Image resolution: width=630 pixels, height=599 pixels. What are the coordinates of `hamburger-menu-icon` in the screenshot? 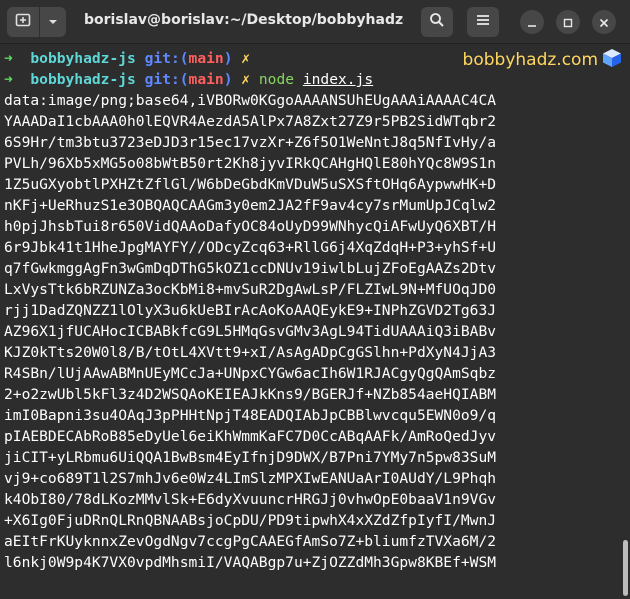 It's located at (483, 22).